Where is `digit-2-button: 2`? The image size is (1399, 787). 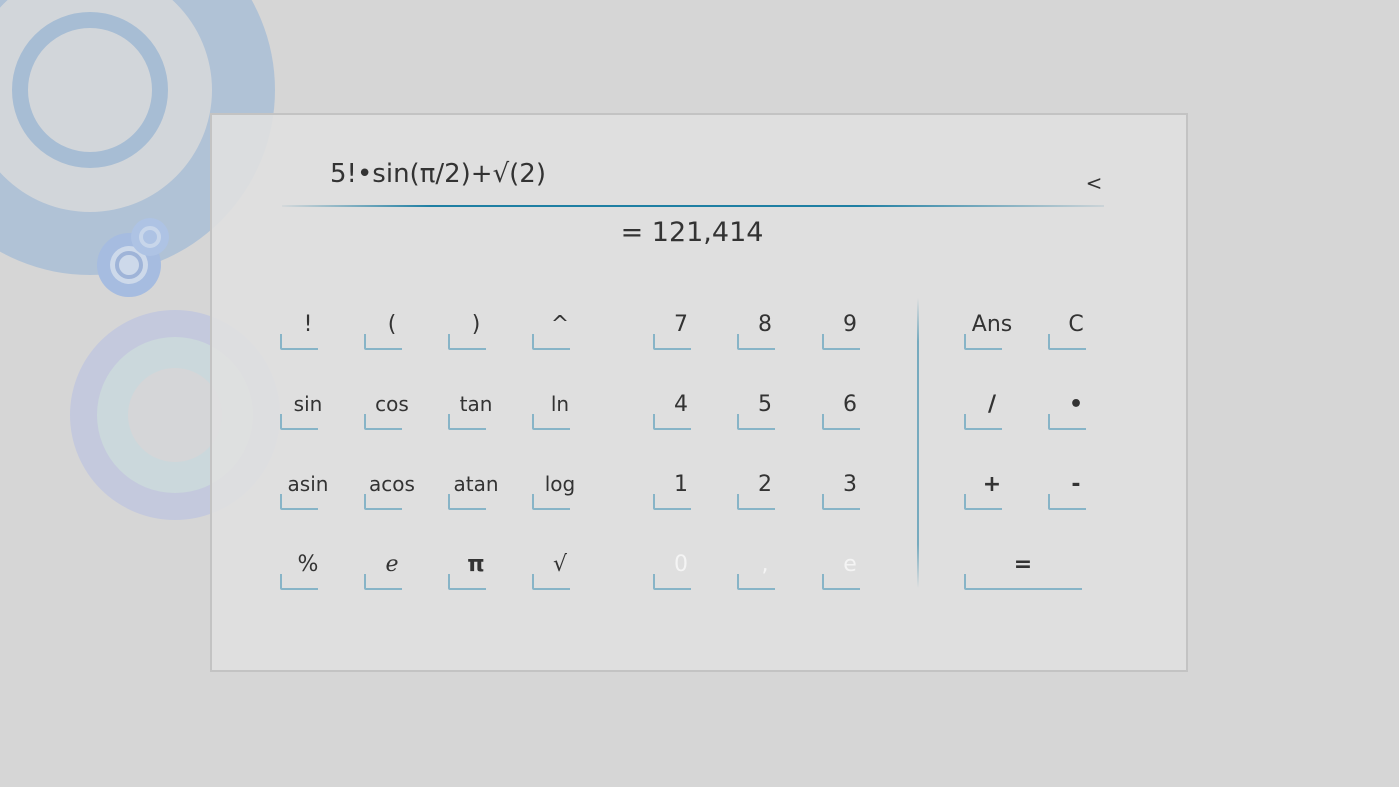 digit-2-button: 2 is located at coordinates (765, 486).